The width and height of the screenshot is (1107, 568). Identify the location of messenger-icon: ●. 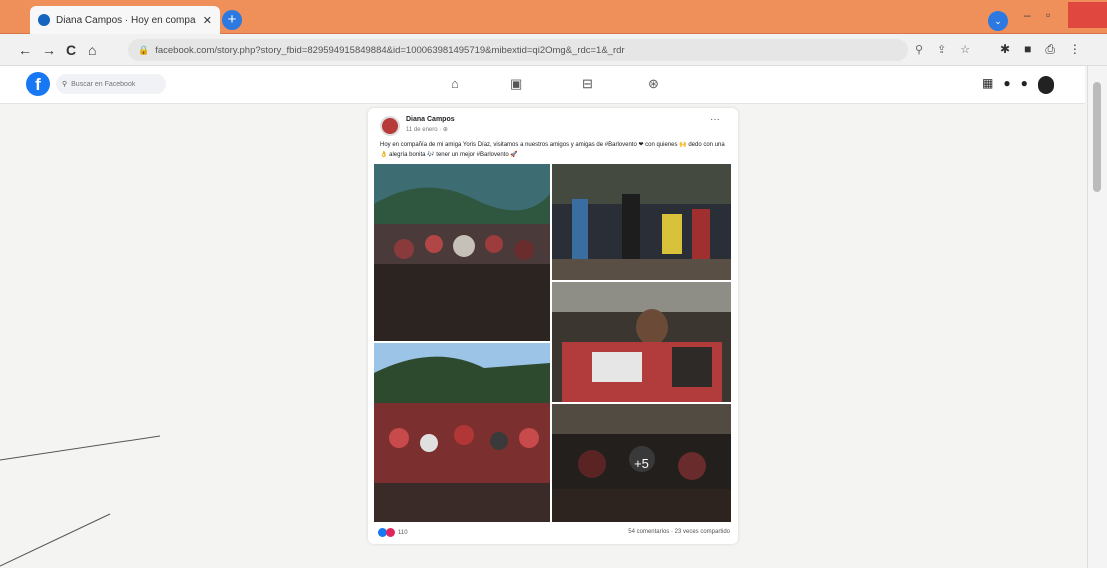
(1006, 85).